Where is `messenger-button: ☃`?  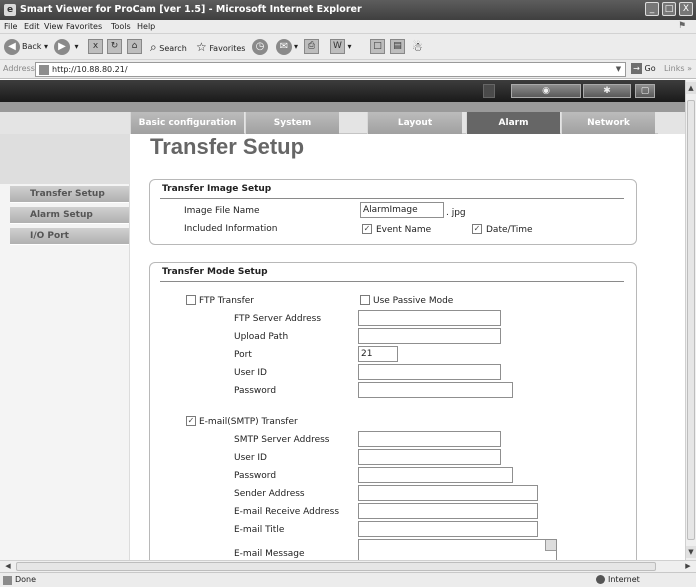
messenger-button: ☃ is located at coordinates (417, 47).